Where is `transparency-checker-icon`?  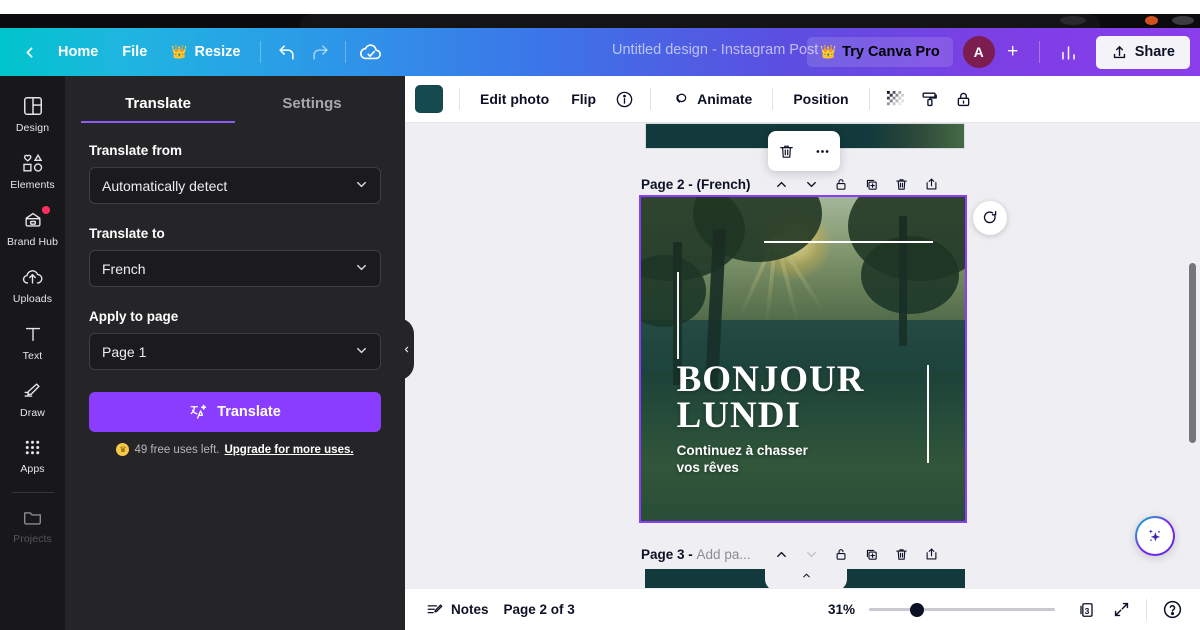 transparency-checker-icon is located at coordinates (896, 99).